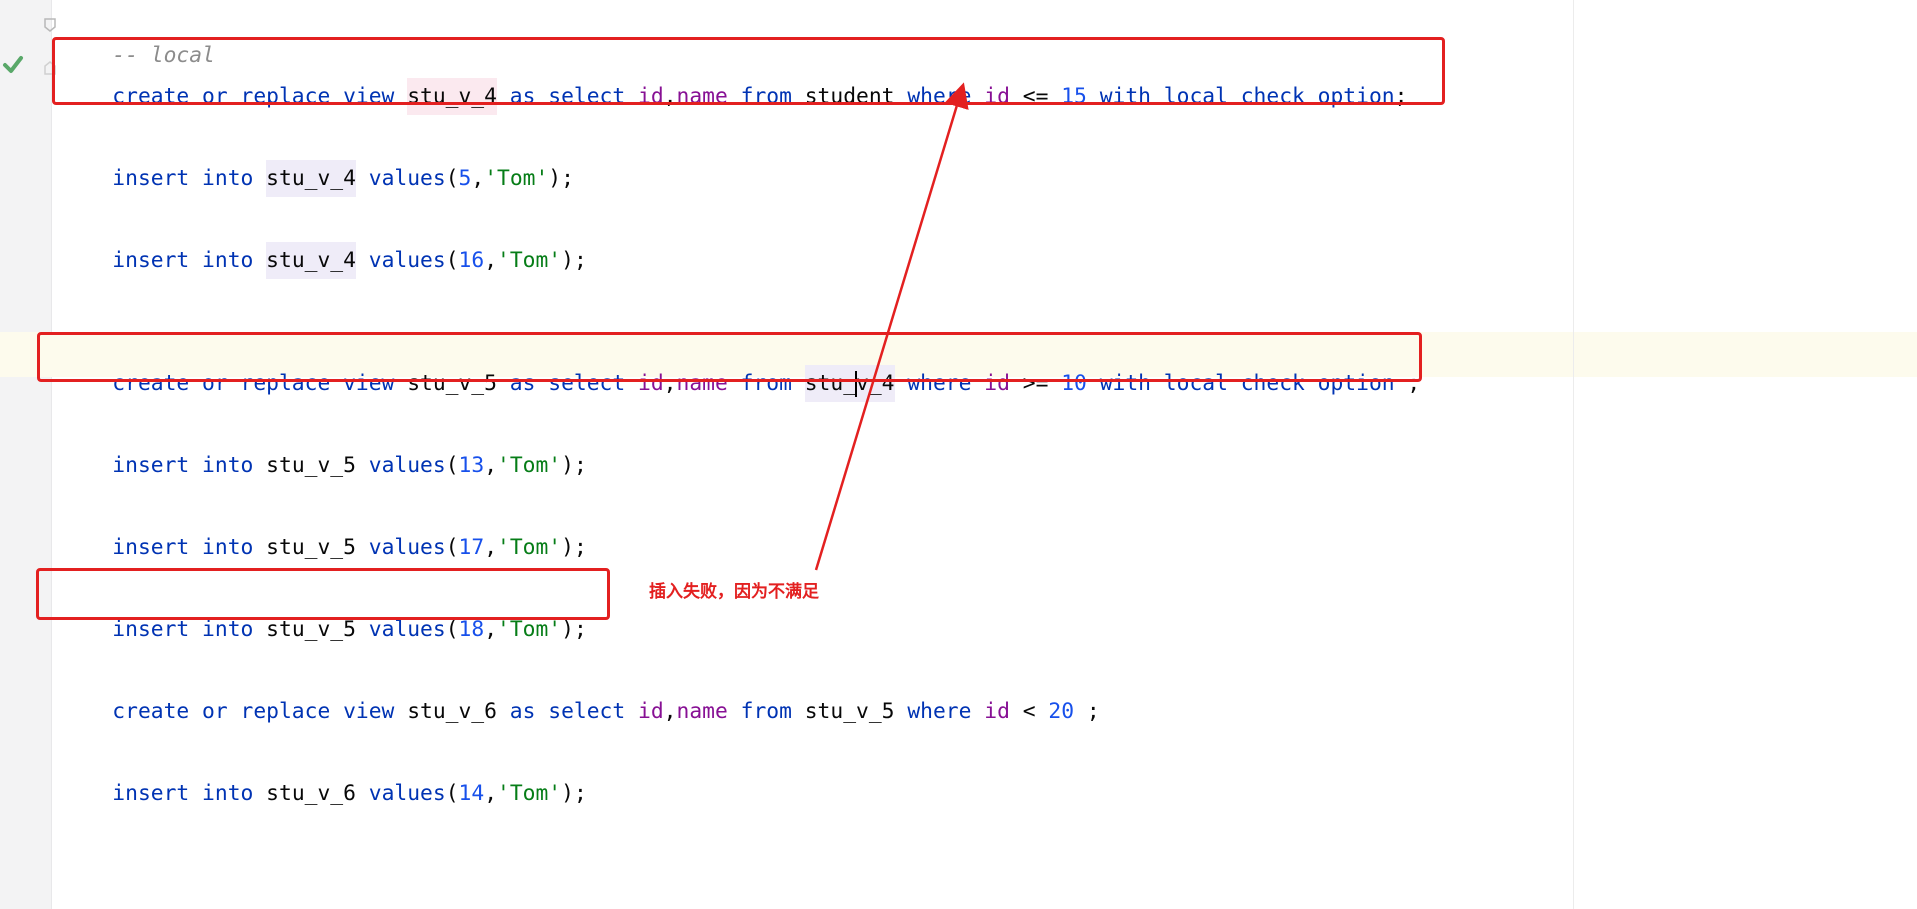 The width and height of the screenshot is (1917, 909). Describe the element at coordinates (891, 326) in the screenshot. I see `annotation-arrow` at that location.